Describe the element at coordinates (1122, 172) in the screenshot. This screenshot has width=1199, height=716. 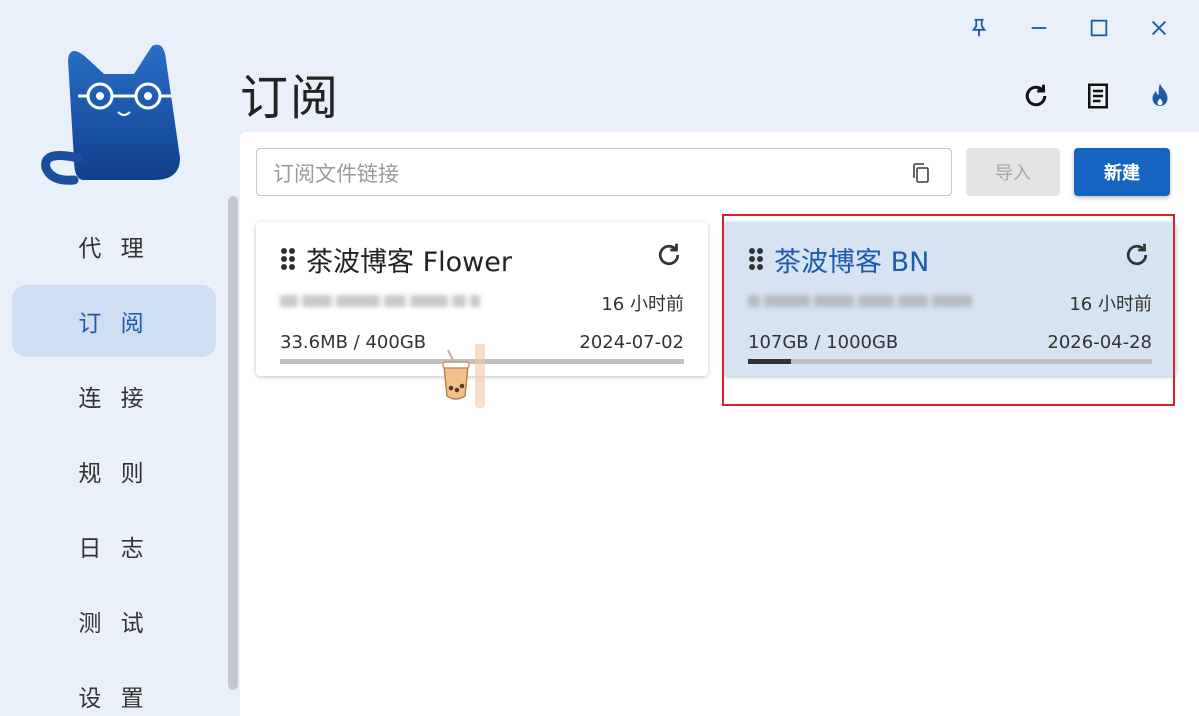
I see `new-button: 新建` at that location.